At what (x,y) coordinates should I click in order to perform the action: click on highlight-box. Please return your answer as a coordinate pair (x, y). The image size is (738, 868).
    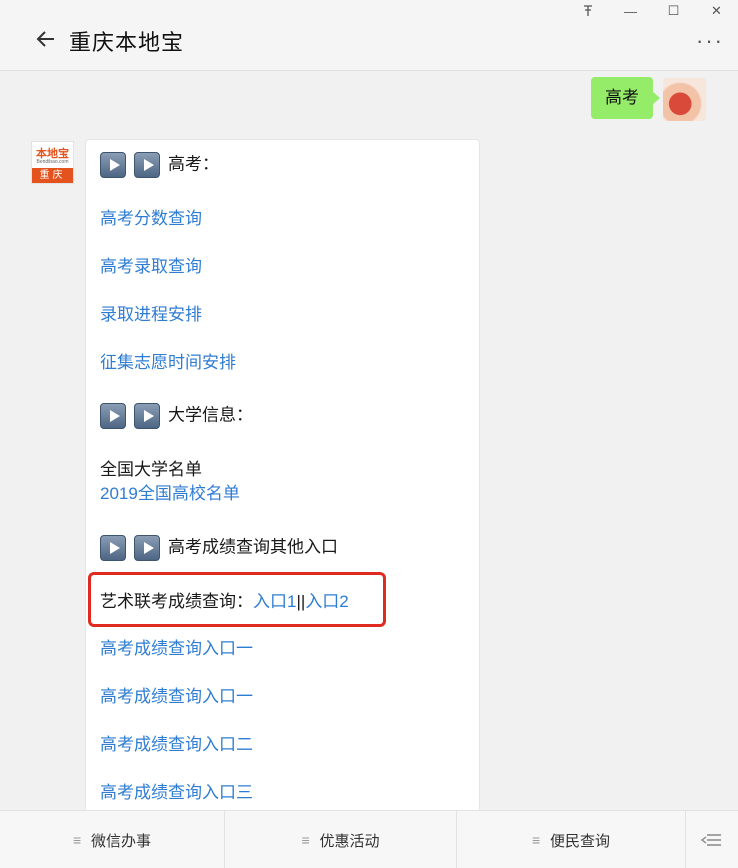
    Looking at the image, I should click on (237, 599).